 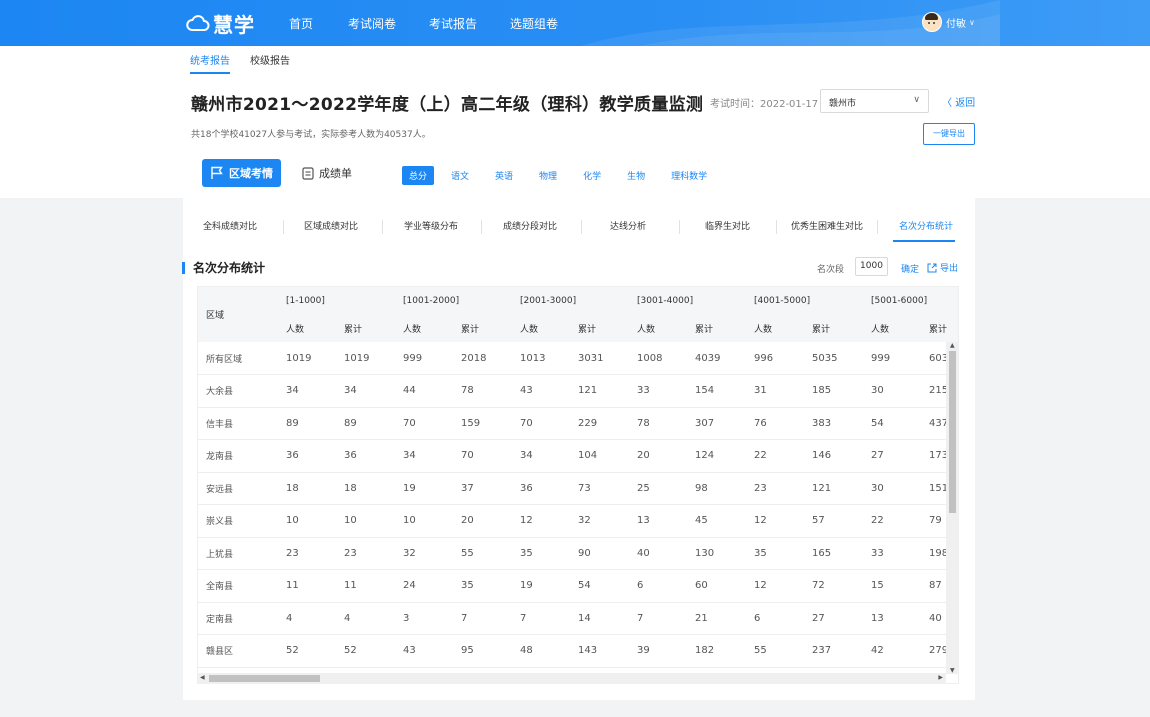 I want to click on tab-school-report: 校级报告, so click(x=270, y=63).